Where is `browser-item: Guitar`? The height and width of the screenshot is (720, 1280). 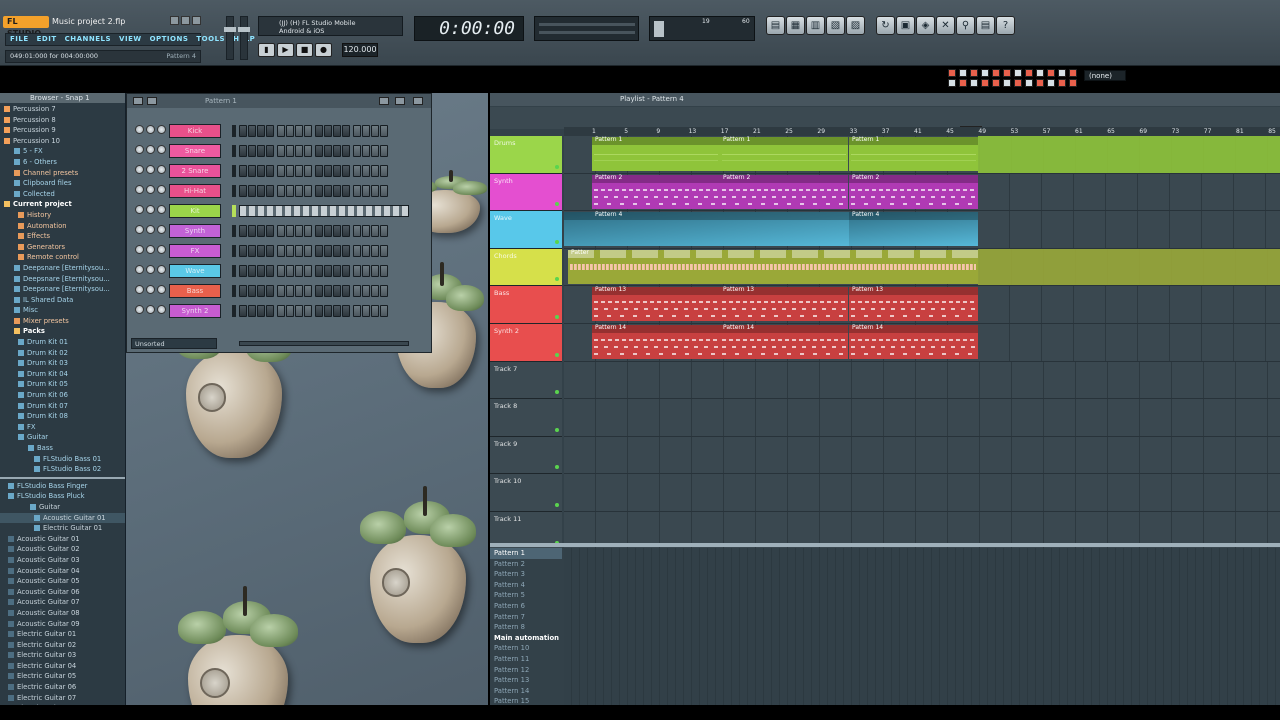 browser-item: Guitar is located at coordinates (62, 507).